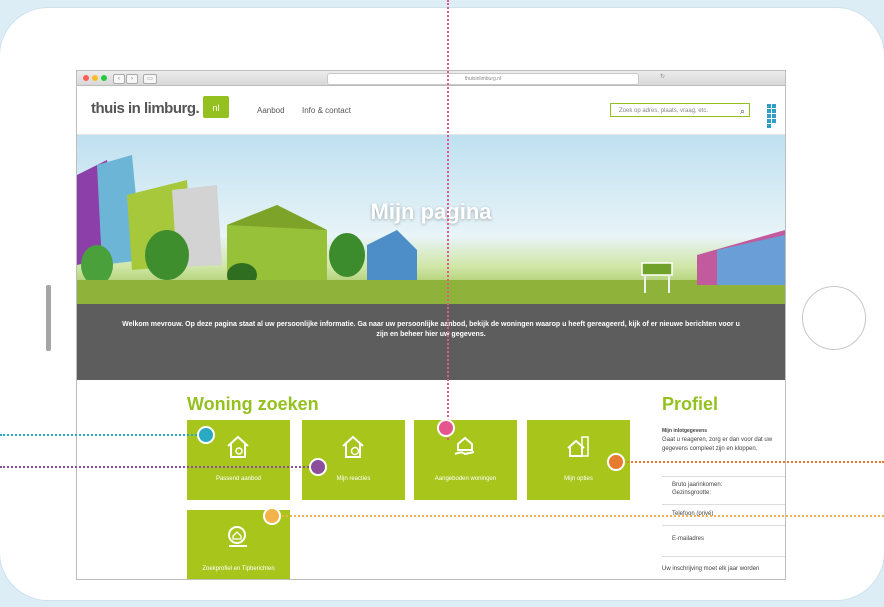 This screenshot has width=884, height=607. Describe the element at coordinates (834, 318) in the screenshot. I see `home-button` at that location.